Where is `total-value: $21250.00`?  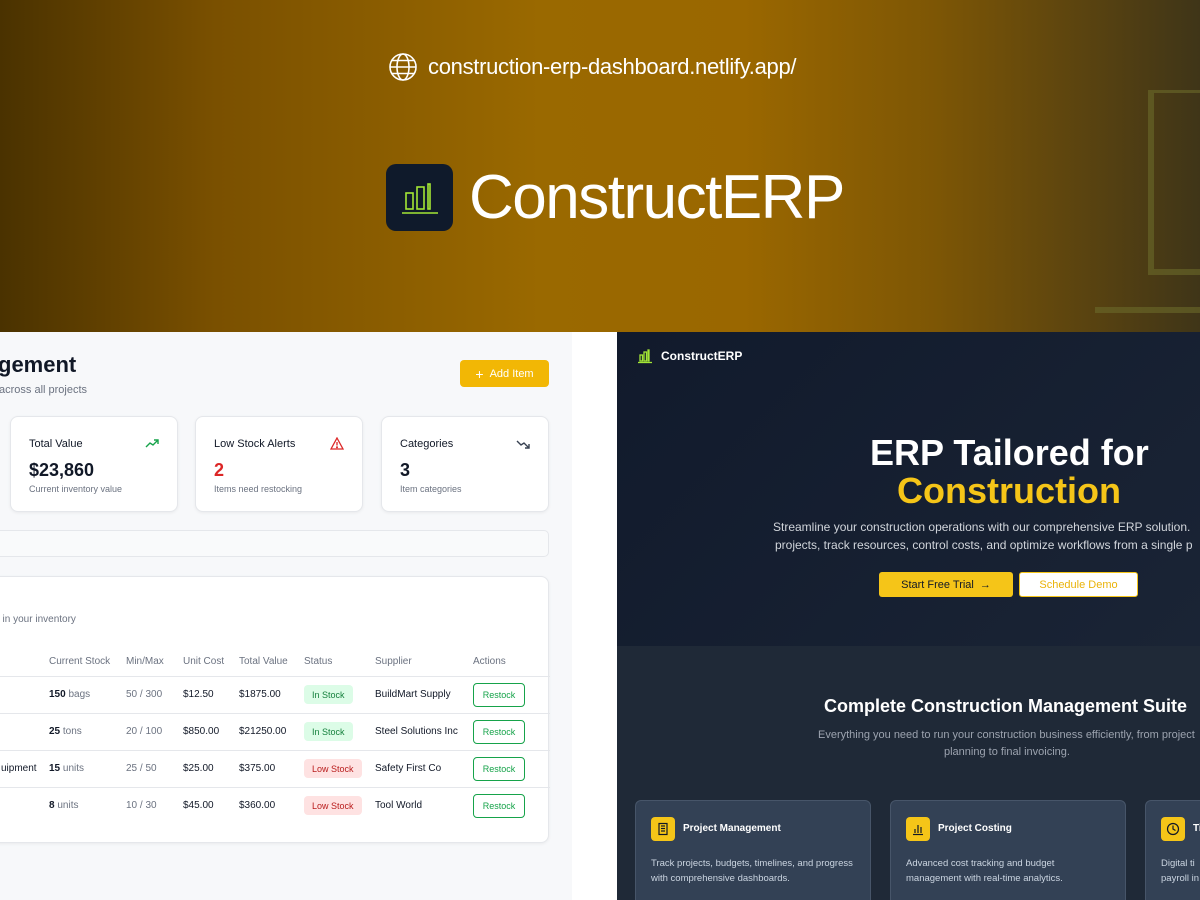
total-value: $21250.00 is located at coordinates (263, 731).